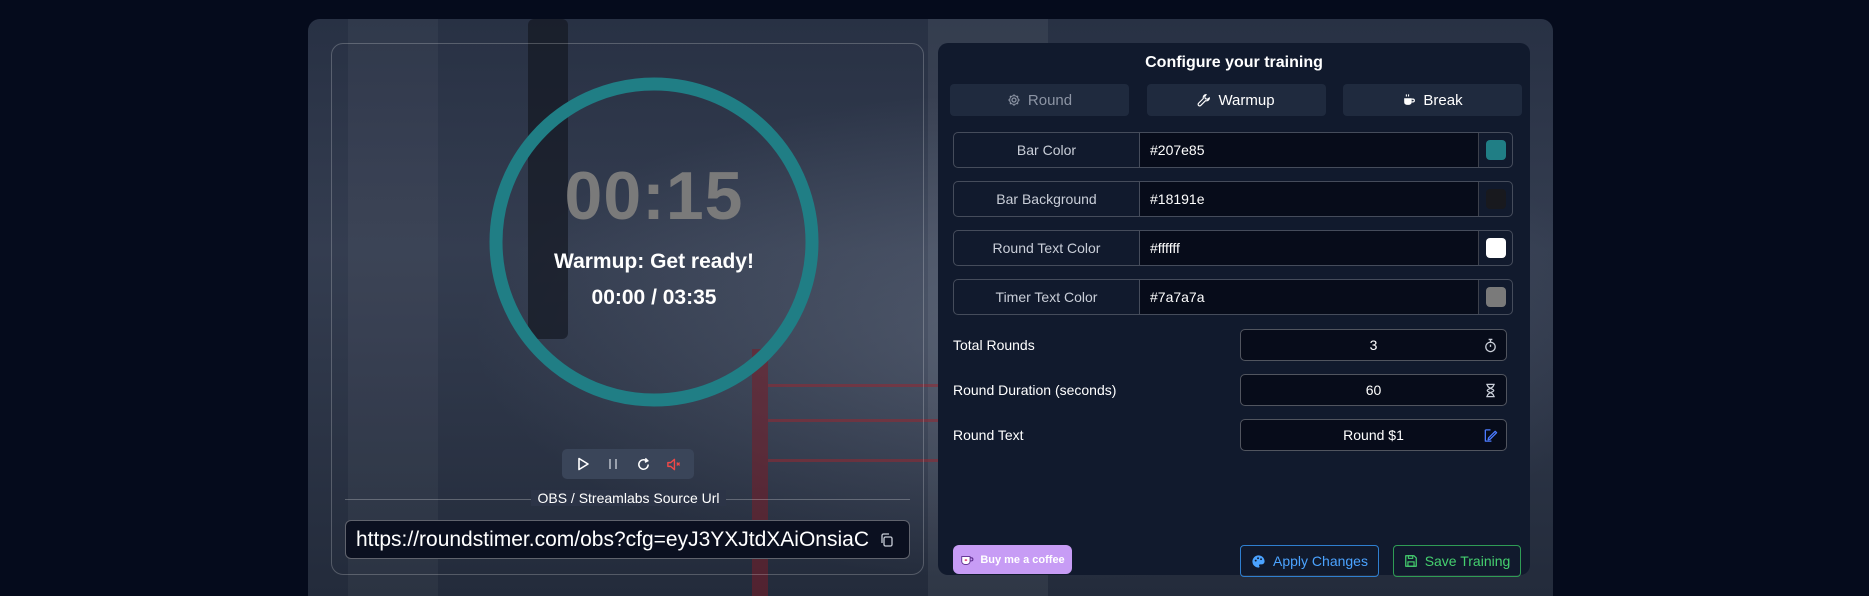 This screenshot has width=1869, height=596. I want to click on round-duration-input: 60, so click(1373, 390).